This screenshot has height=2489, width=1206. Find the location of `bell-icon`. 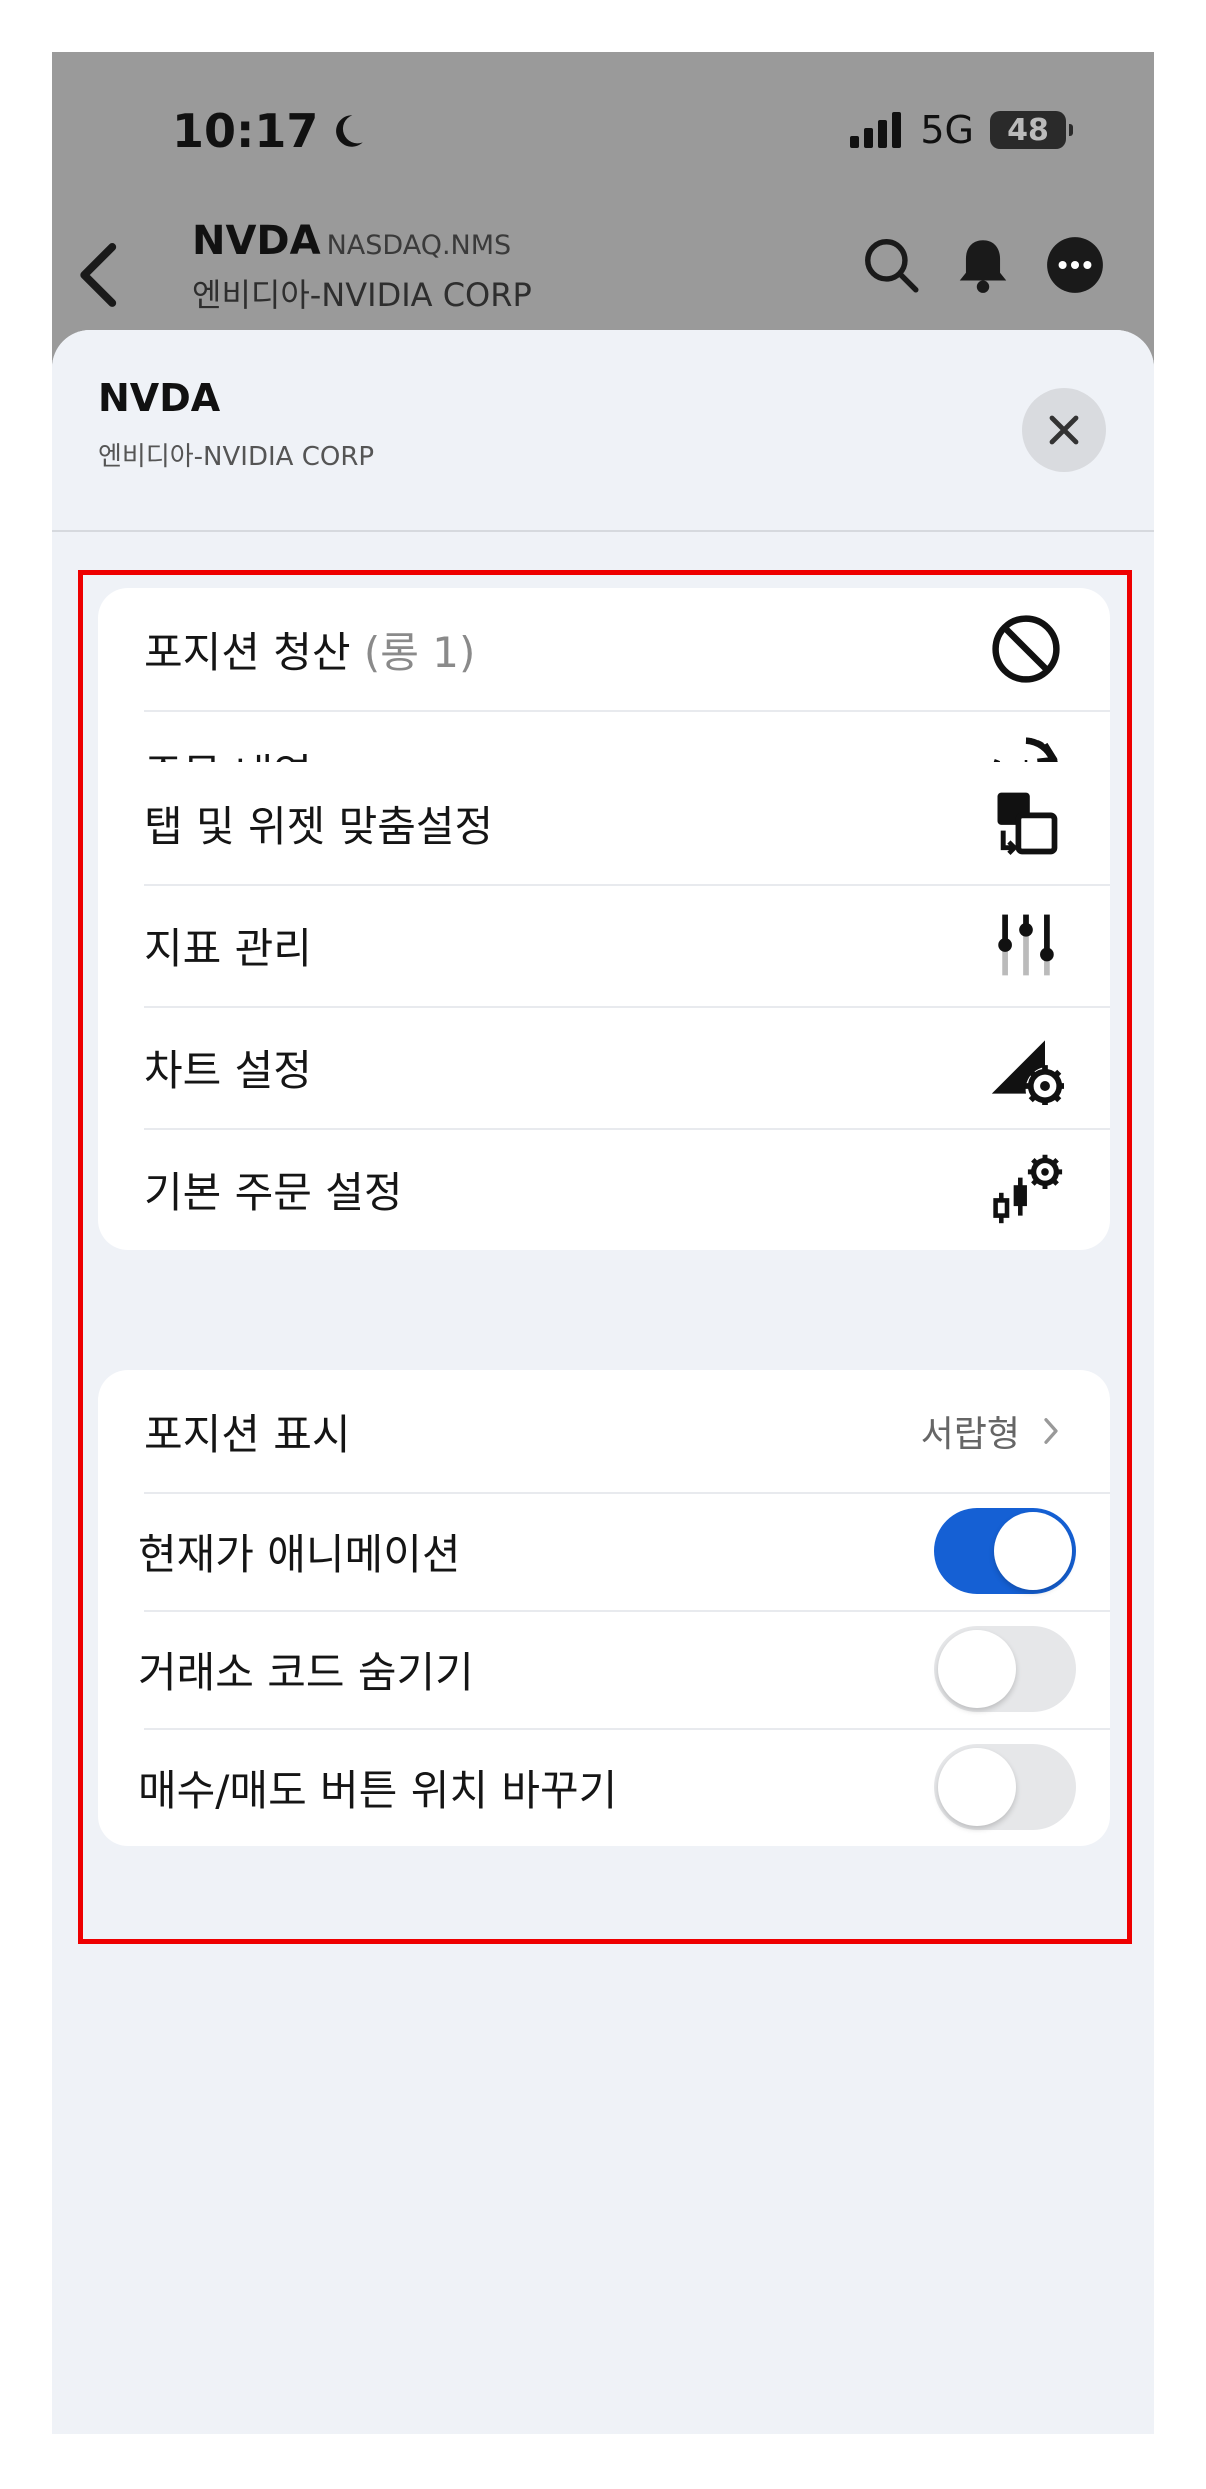

bell-icon is located at coordinates (983, 265).